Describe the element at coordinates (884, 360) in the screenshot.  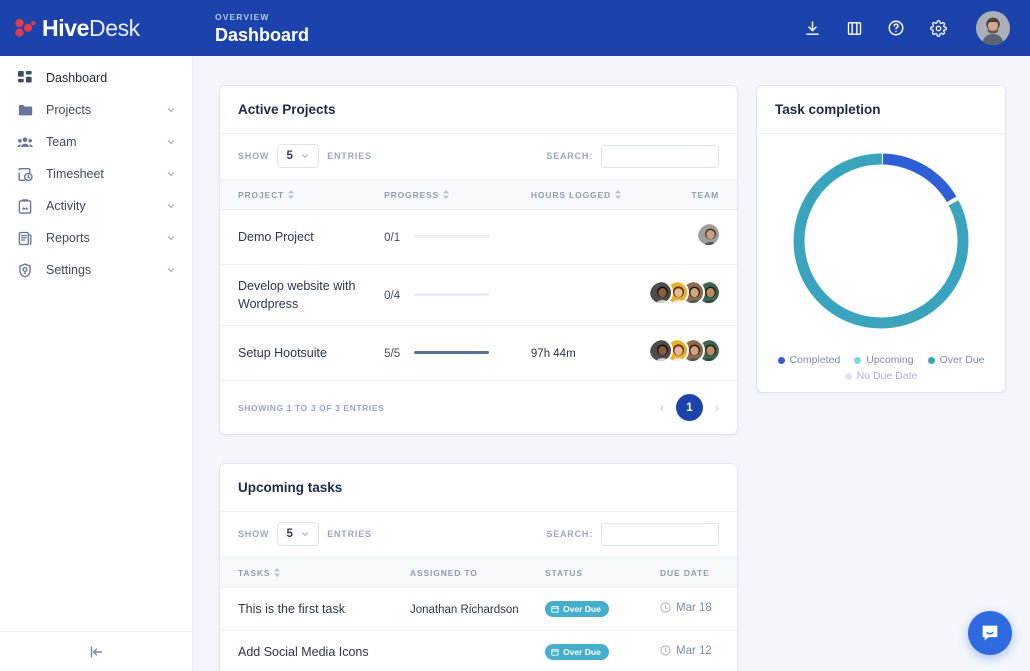
I see `legend-item-upcoming: Upcoming` at that location.